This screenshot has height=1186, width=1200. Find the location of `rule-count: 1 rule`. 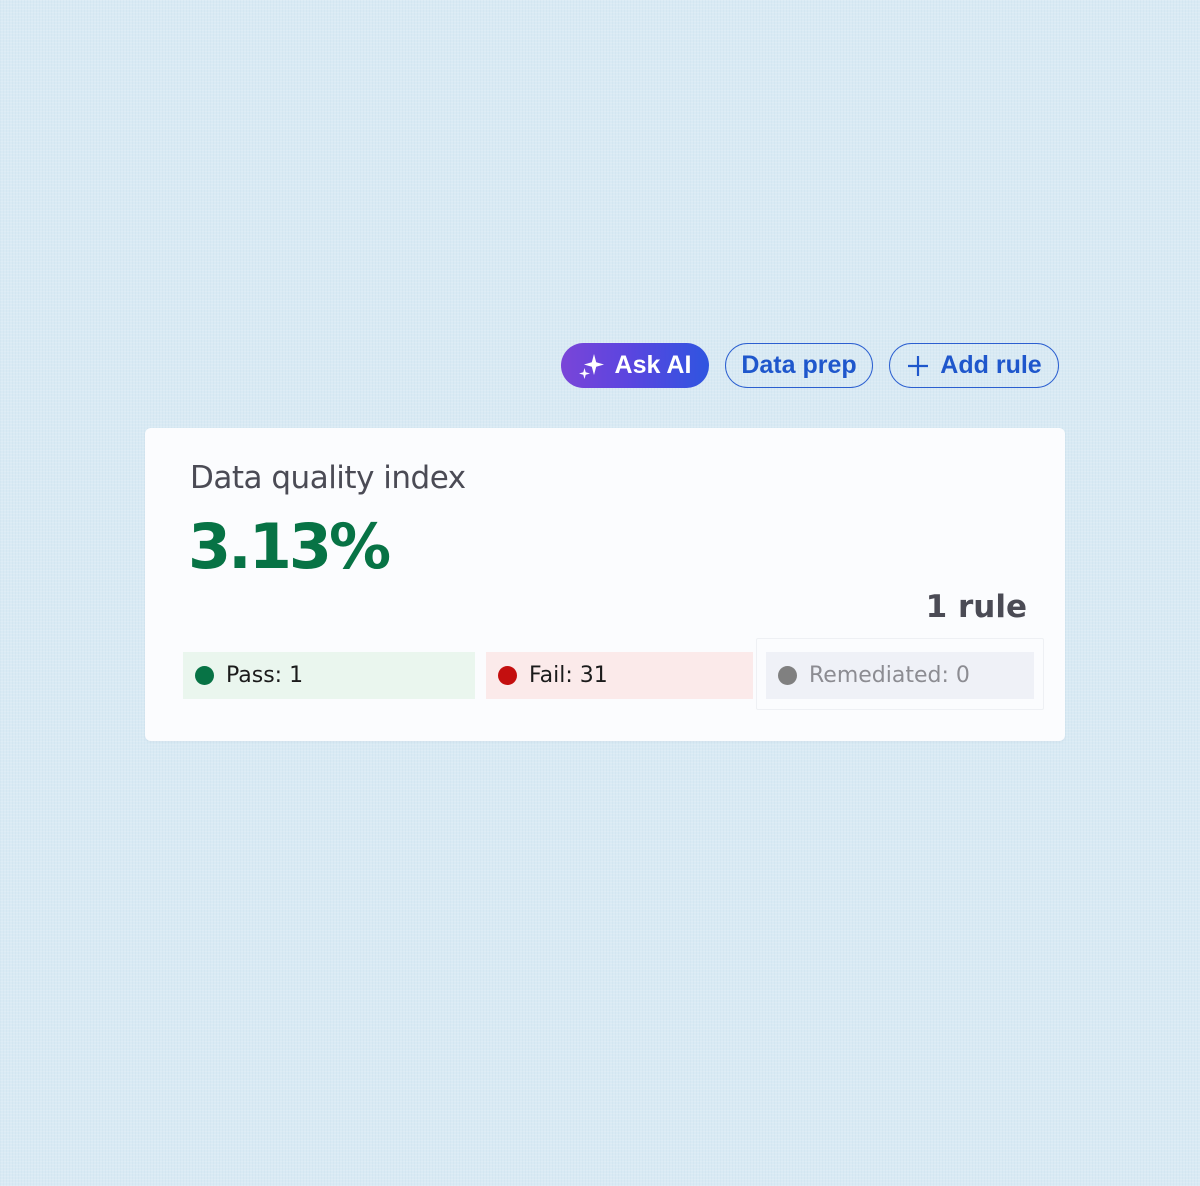

rule-count: 1 rule is located at coordinates (976, 607).